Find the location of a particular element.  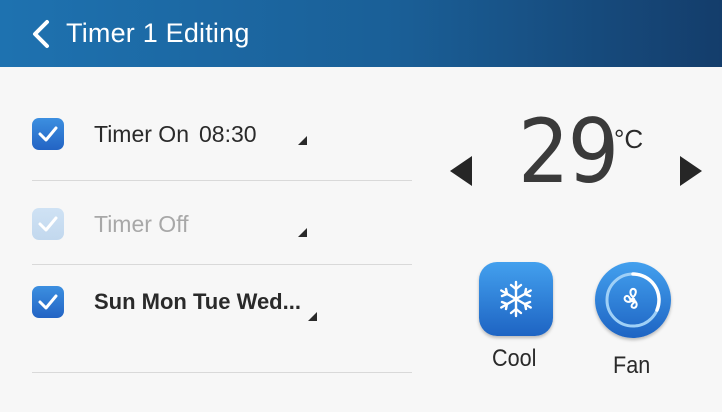

fan-icon is located at coordinates (633, 300).